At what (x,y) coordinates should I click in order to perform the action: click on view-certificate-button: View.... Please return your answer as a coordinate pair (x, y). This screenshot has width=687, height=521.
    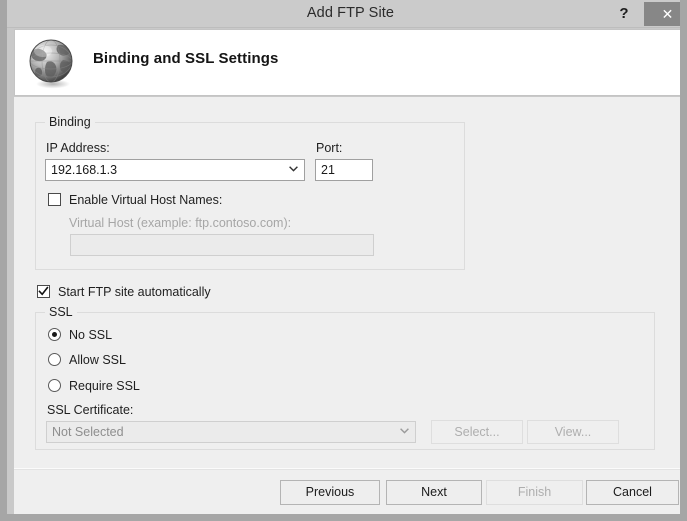
    Looking at the image, I should click on (573, 432).